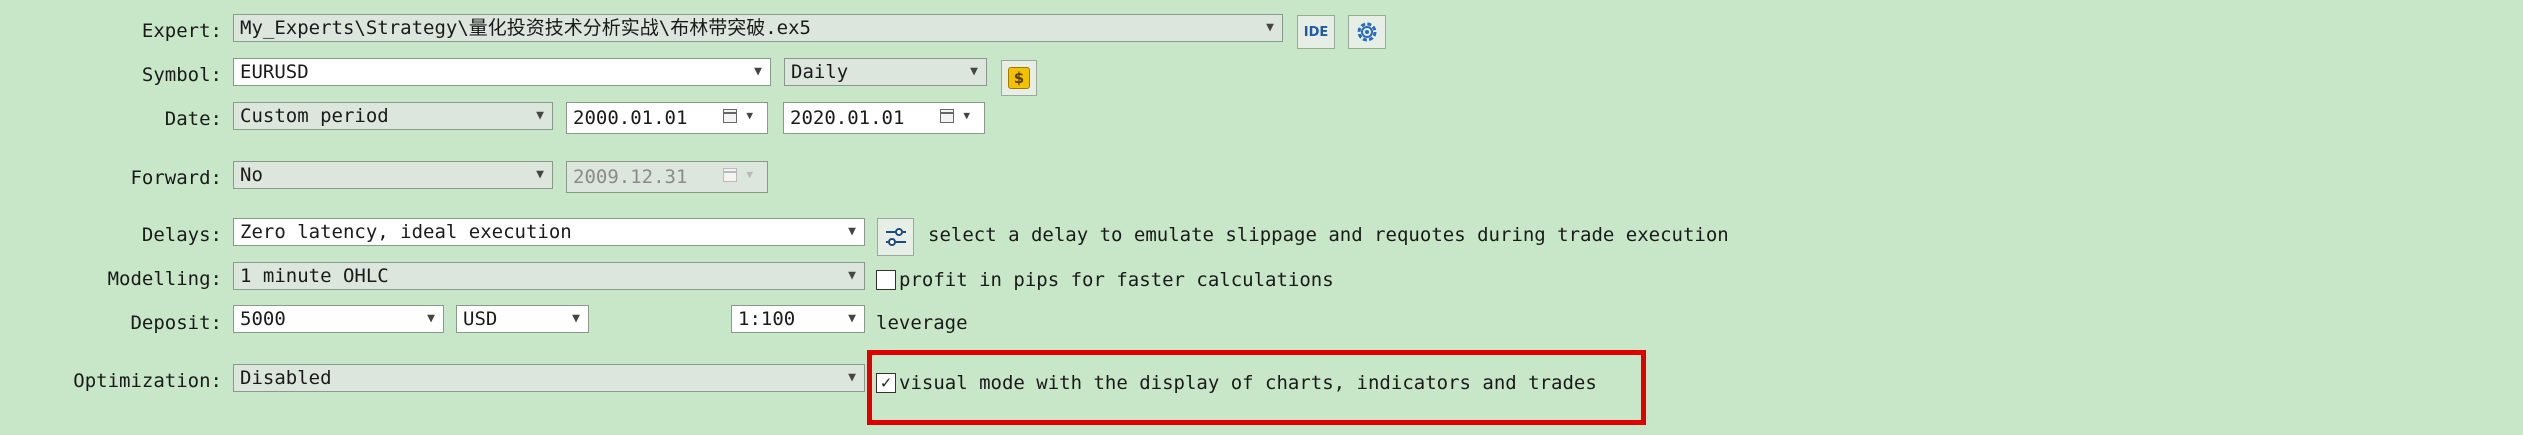 This screenshot has height=435, width=2523. I want to click on symbol-properties-button: $, so click(1019, 78).